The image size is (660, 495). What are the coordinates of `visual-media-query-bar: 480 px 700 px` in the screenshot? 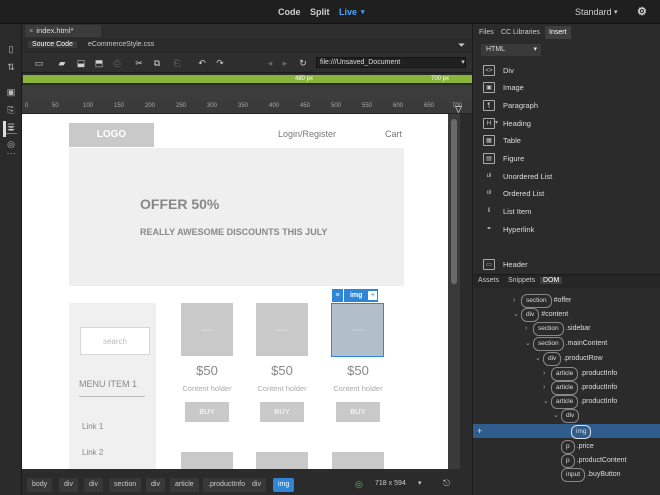 It's located at (247, 79).